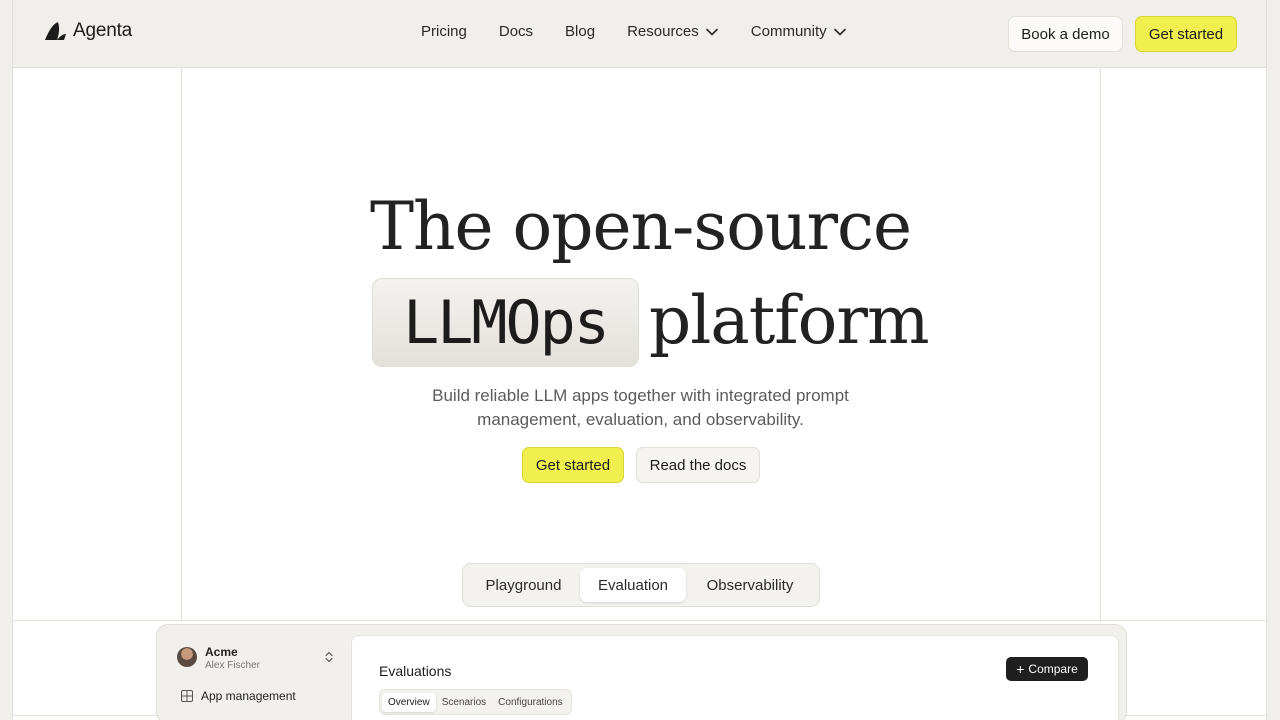 The image size is (1280, 720). Describe the element at coordinates (1186, 34) in the screenshot. I see `header-get-started-button: Get started` at that location.